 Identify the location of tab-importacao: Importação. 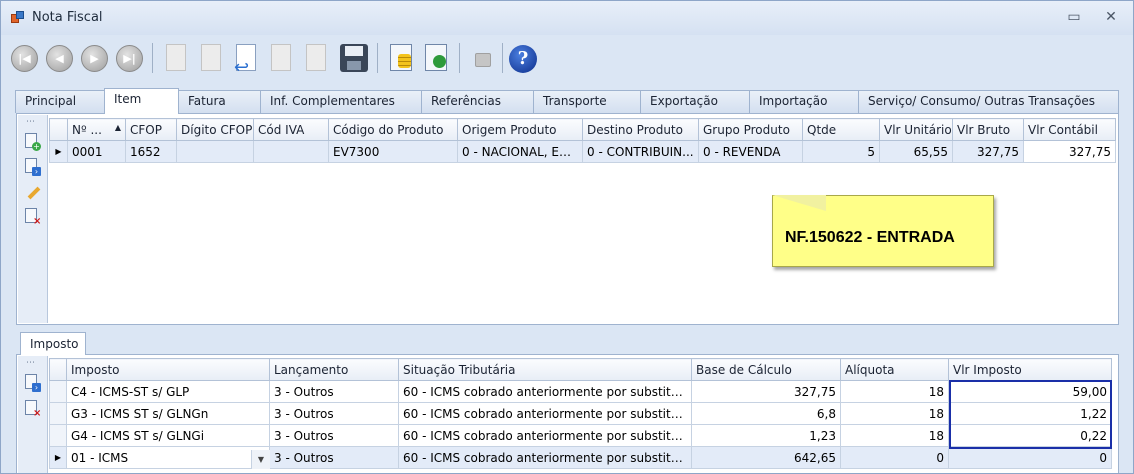
(804, 101).